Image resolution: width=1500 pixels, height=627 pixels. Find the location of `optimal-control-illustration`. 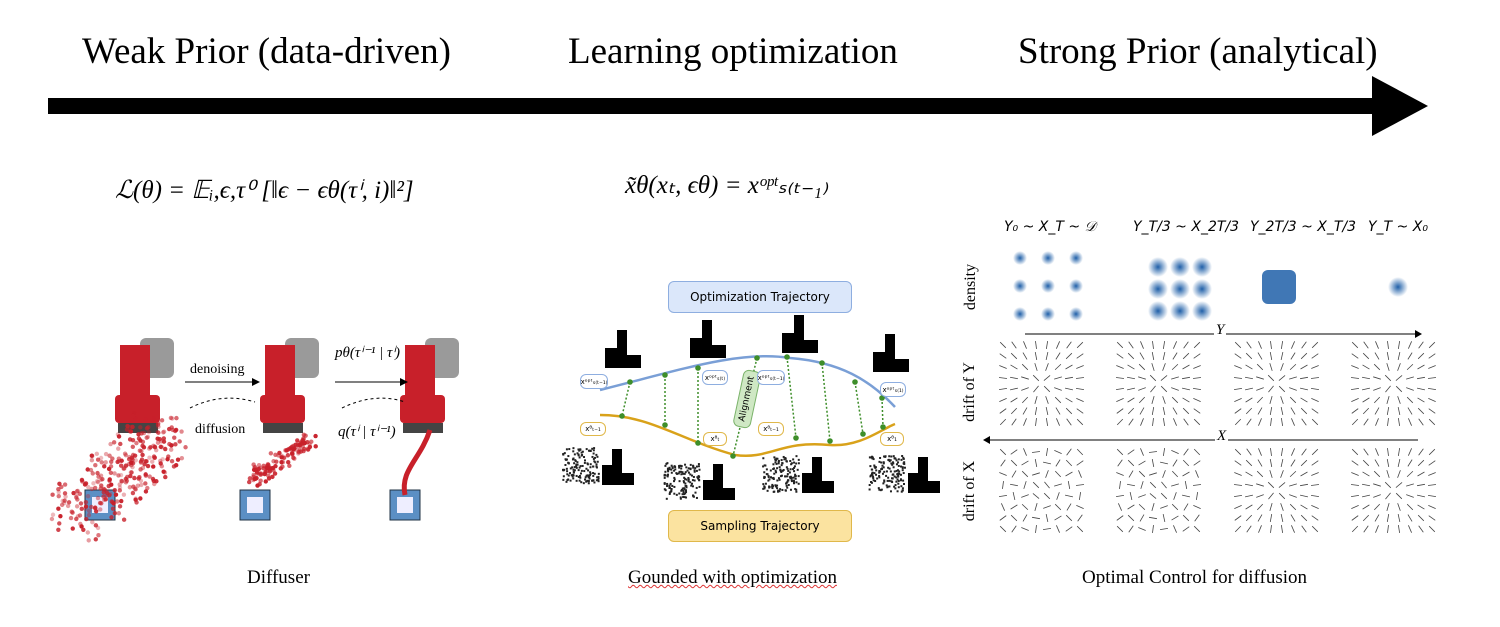

optimal-control-illustration is located at coordinates (1210, 392).